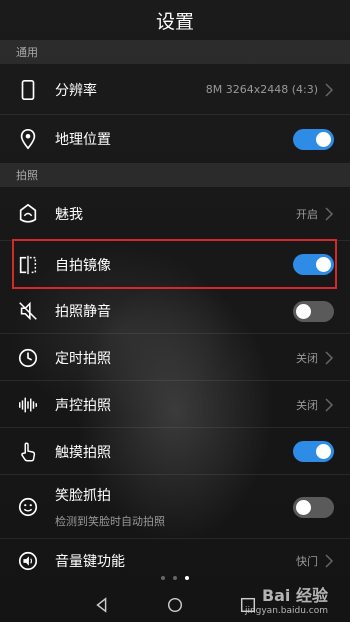 The width and height of the screenshot is (350, 622). I want to click on setting-subtitle: 检测到笑脸时自动拍照, so click(110, 521).